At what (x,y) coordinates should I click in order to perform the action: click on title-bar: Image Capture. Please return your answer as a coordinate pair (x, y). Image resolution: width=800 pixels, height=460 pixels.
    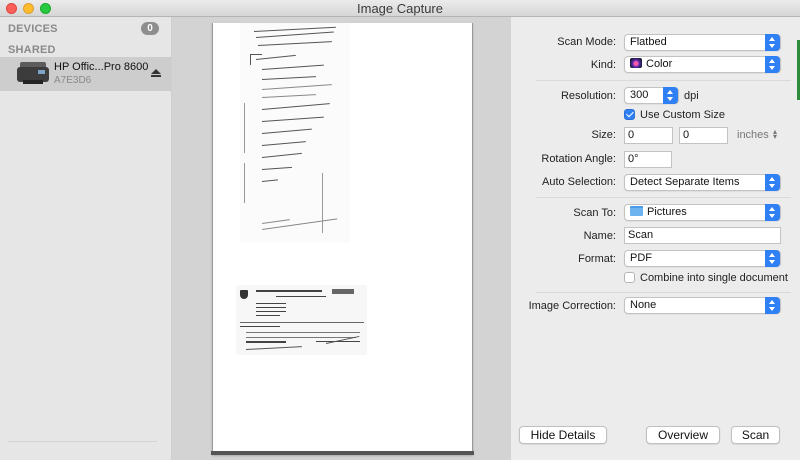
    Looking at the image, I should click on (400, 8).